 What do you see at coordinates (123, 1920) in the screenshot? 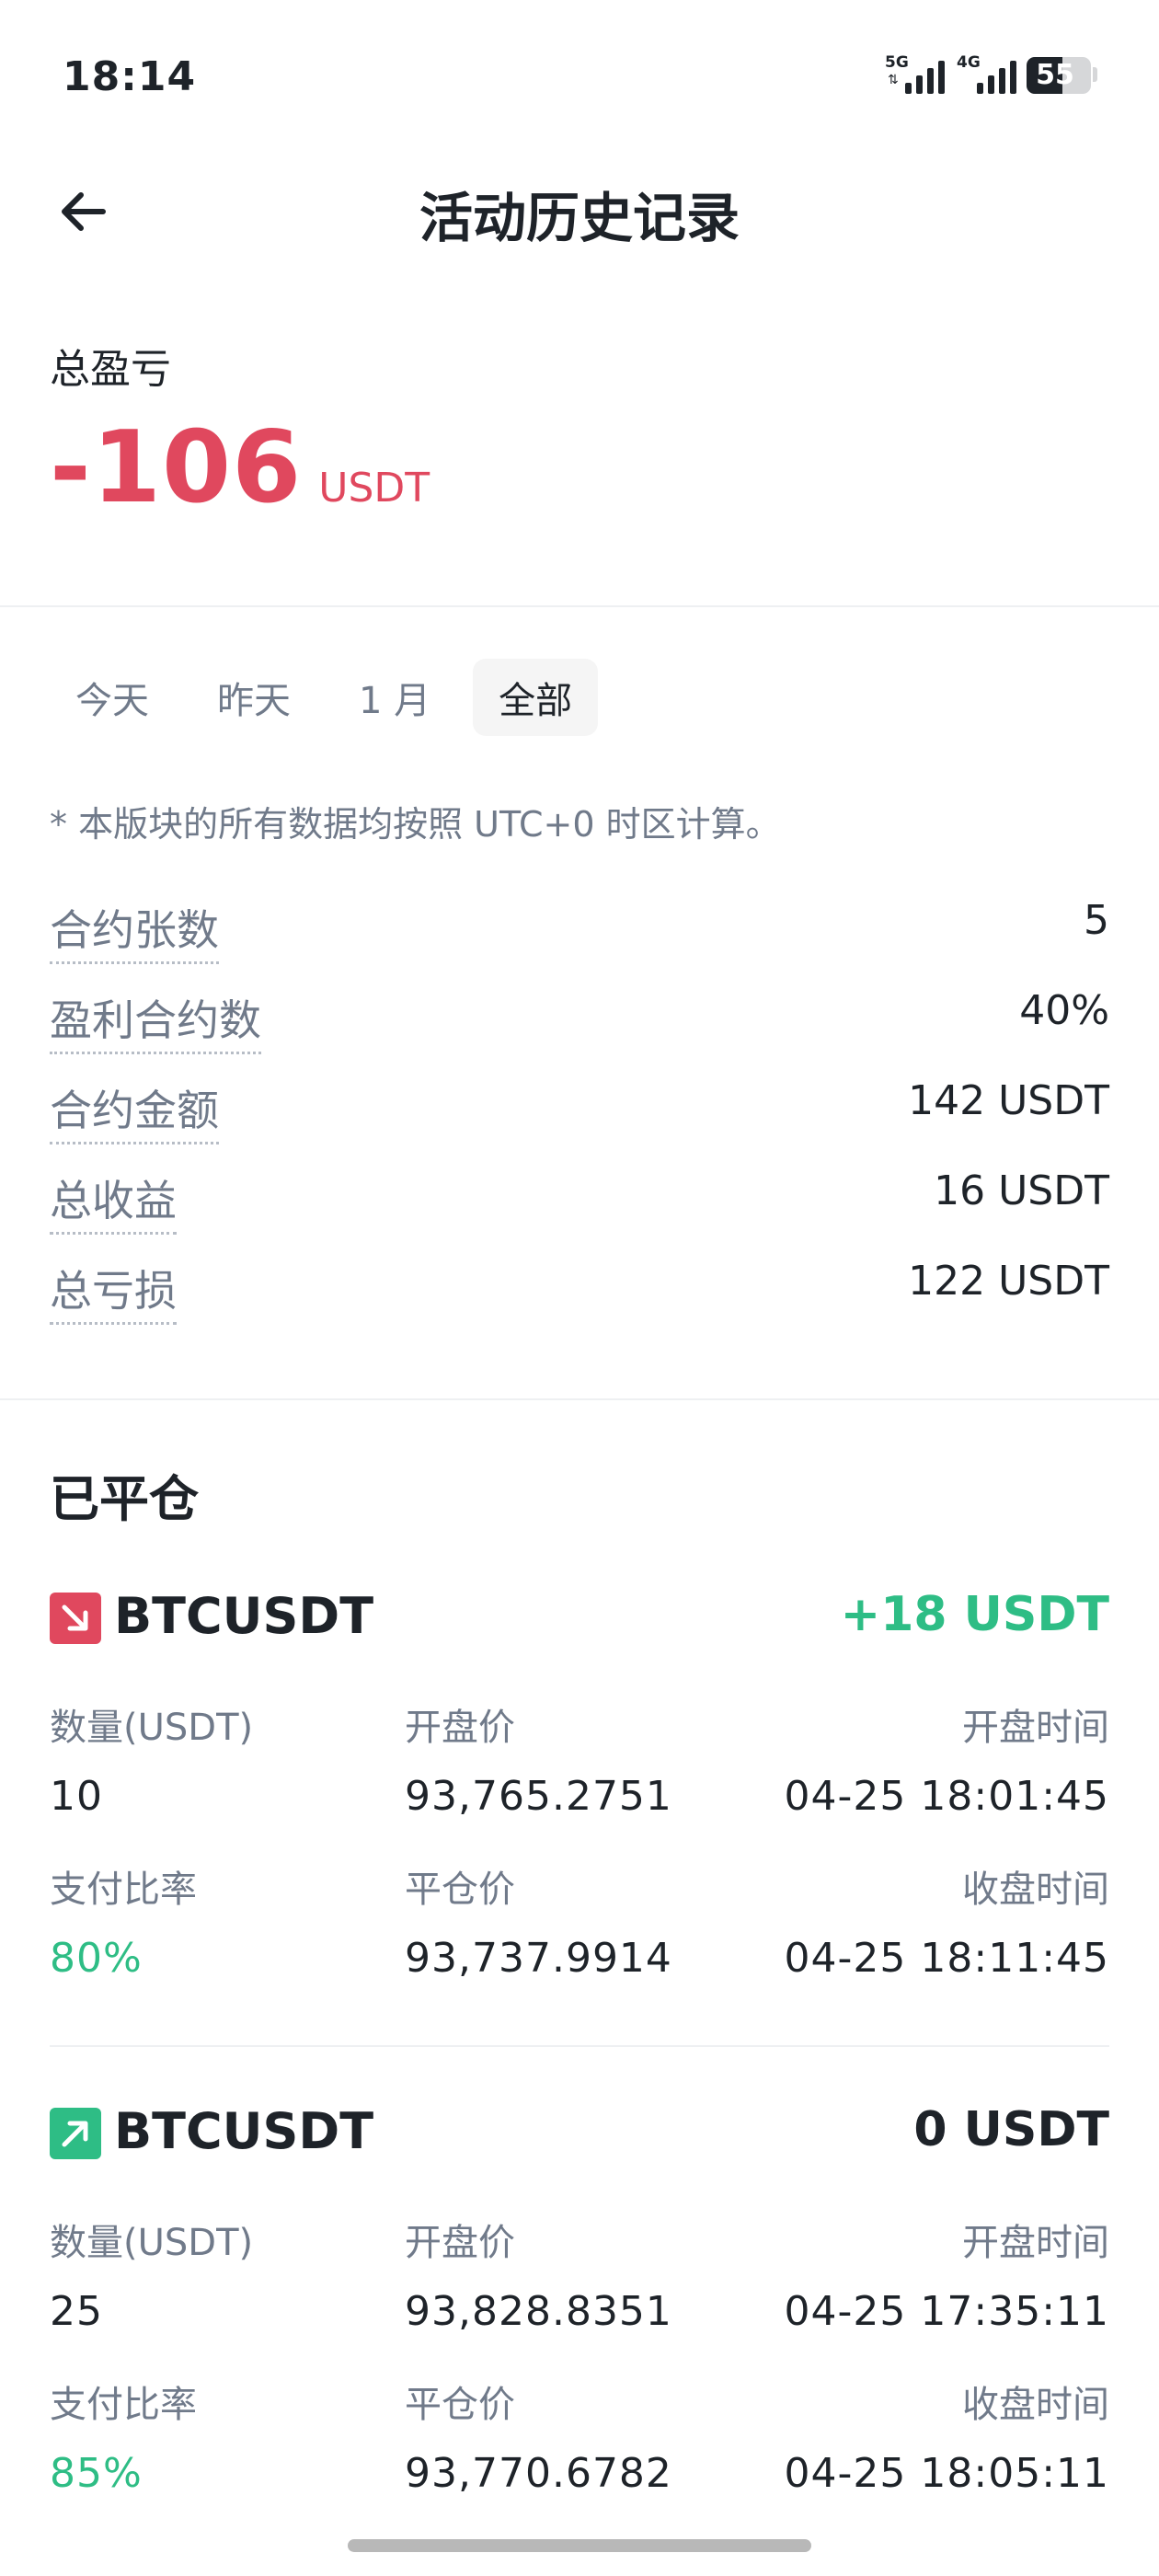
I see `trade-payout: 支付比率 80%` at bounding box center [123, 1920].